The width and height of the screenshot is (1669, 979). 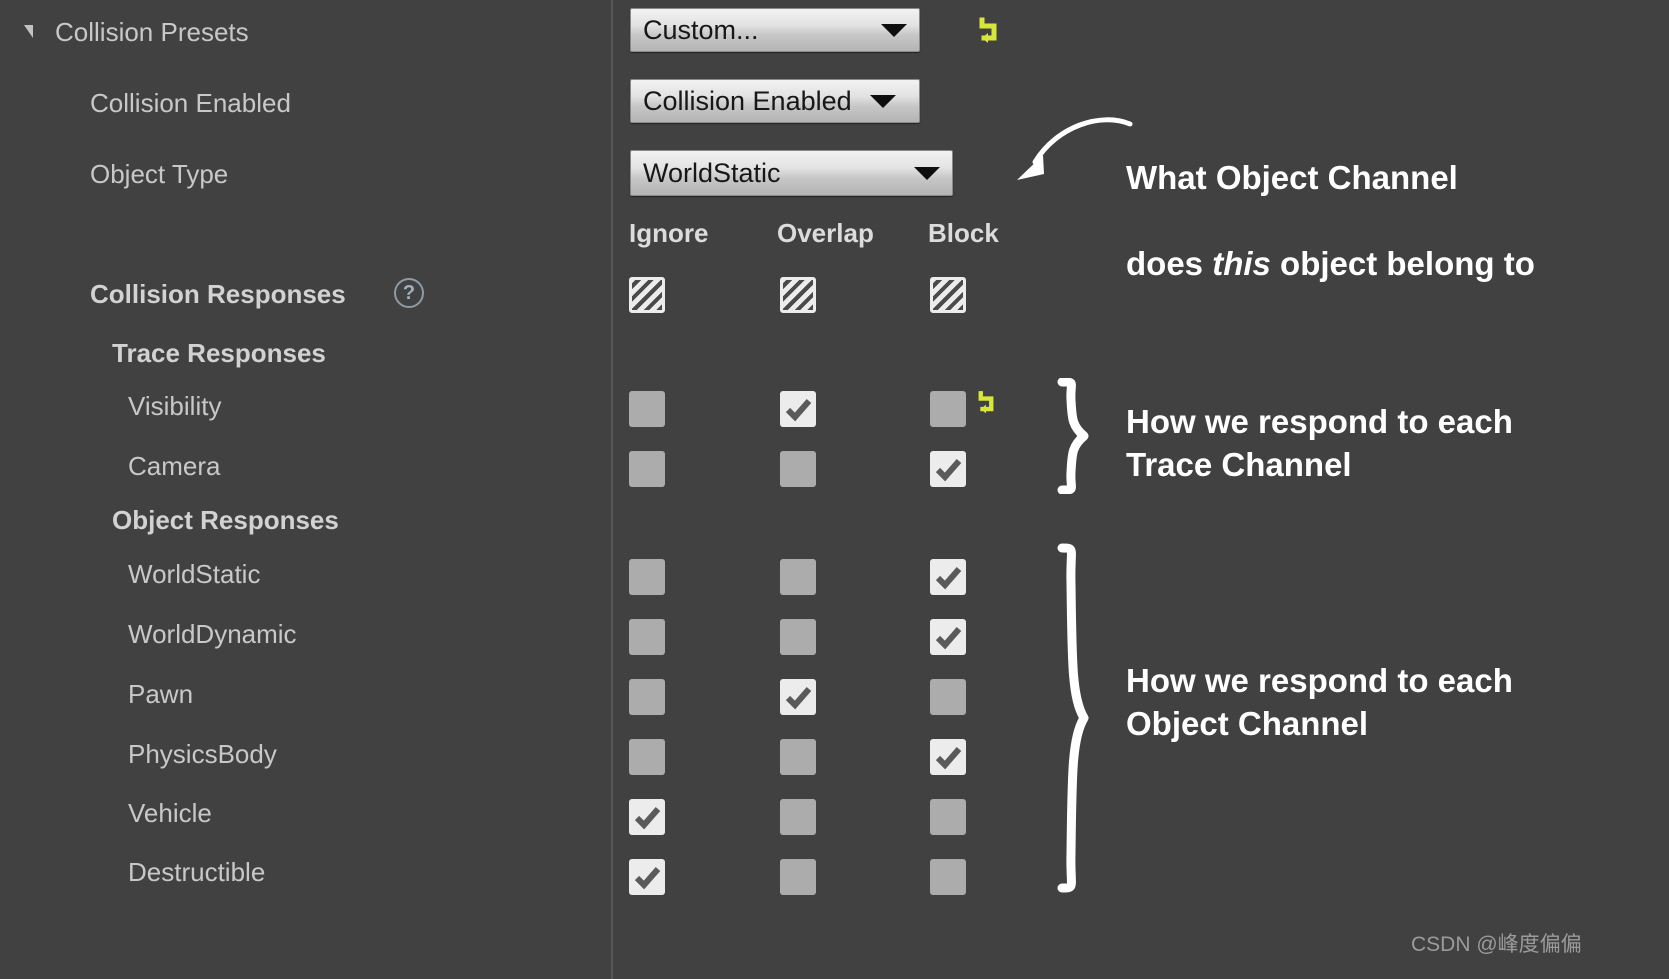 What do you see at coordinates (791, 173) in the screenshot?
I see `object-type-dropdown: WorldStatic` at bounding box center [791, 173].